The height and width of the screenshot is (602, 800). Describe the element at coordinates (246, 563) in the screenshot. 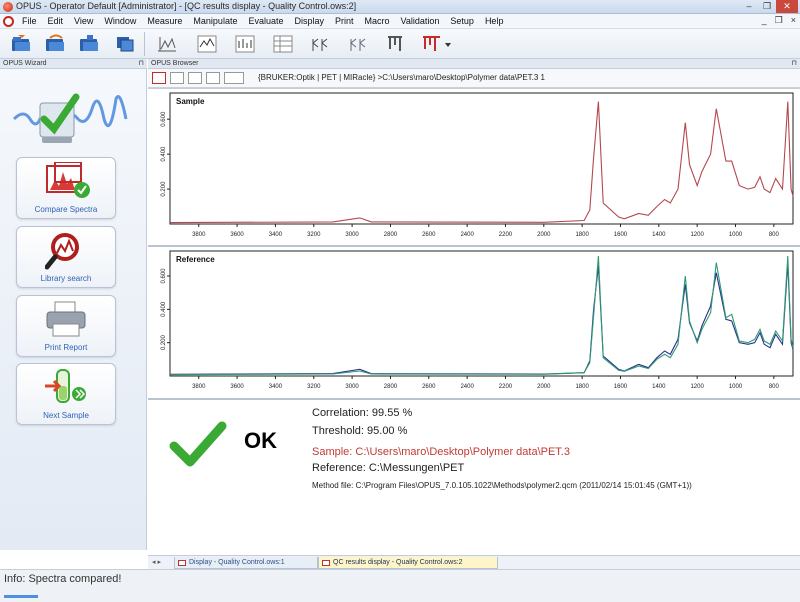

I see `tab-display-quality-control: Display - Quality Control.ows:1` at that location.